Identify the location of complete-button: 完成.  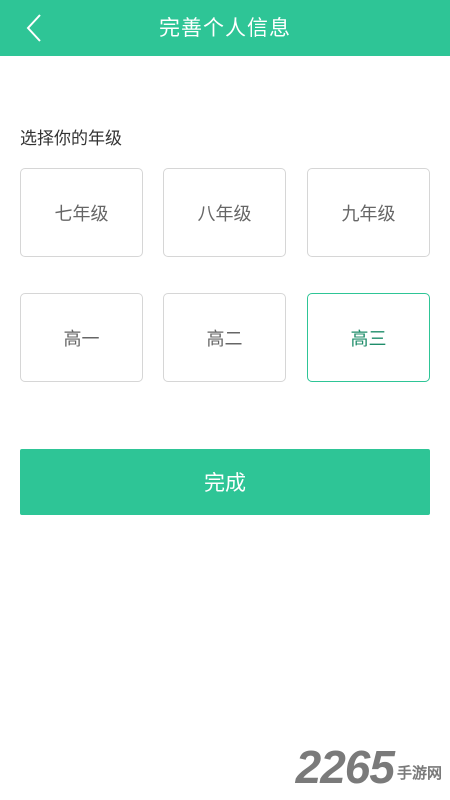
(225, 482).